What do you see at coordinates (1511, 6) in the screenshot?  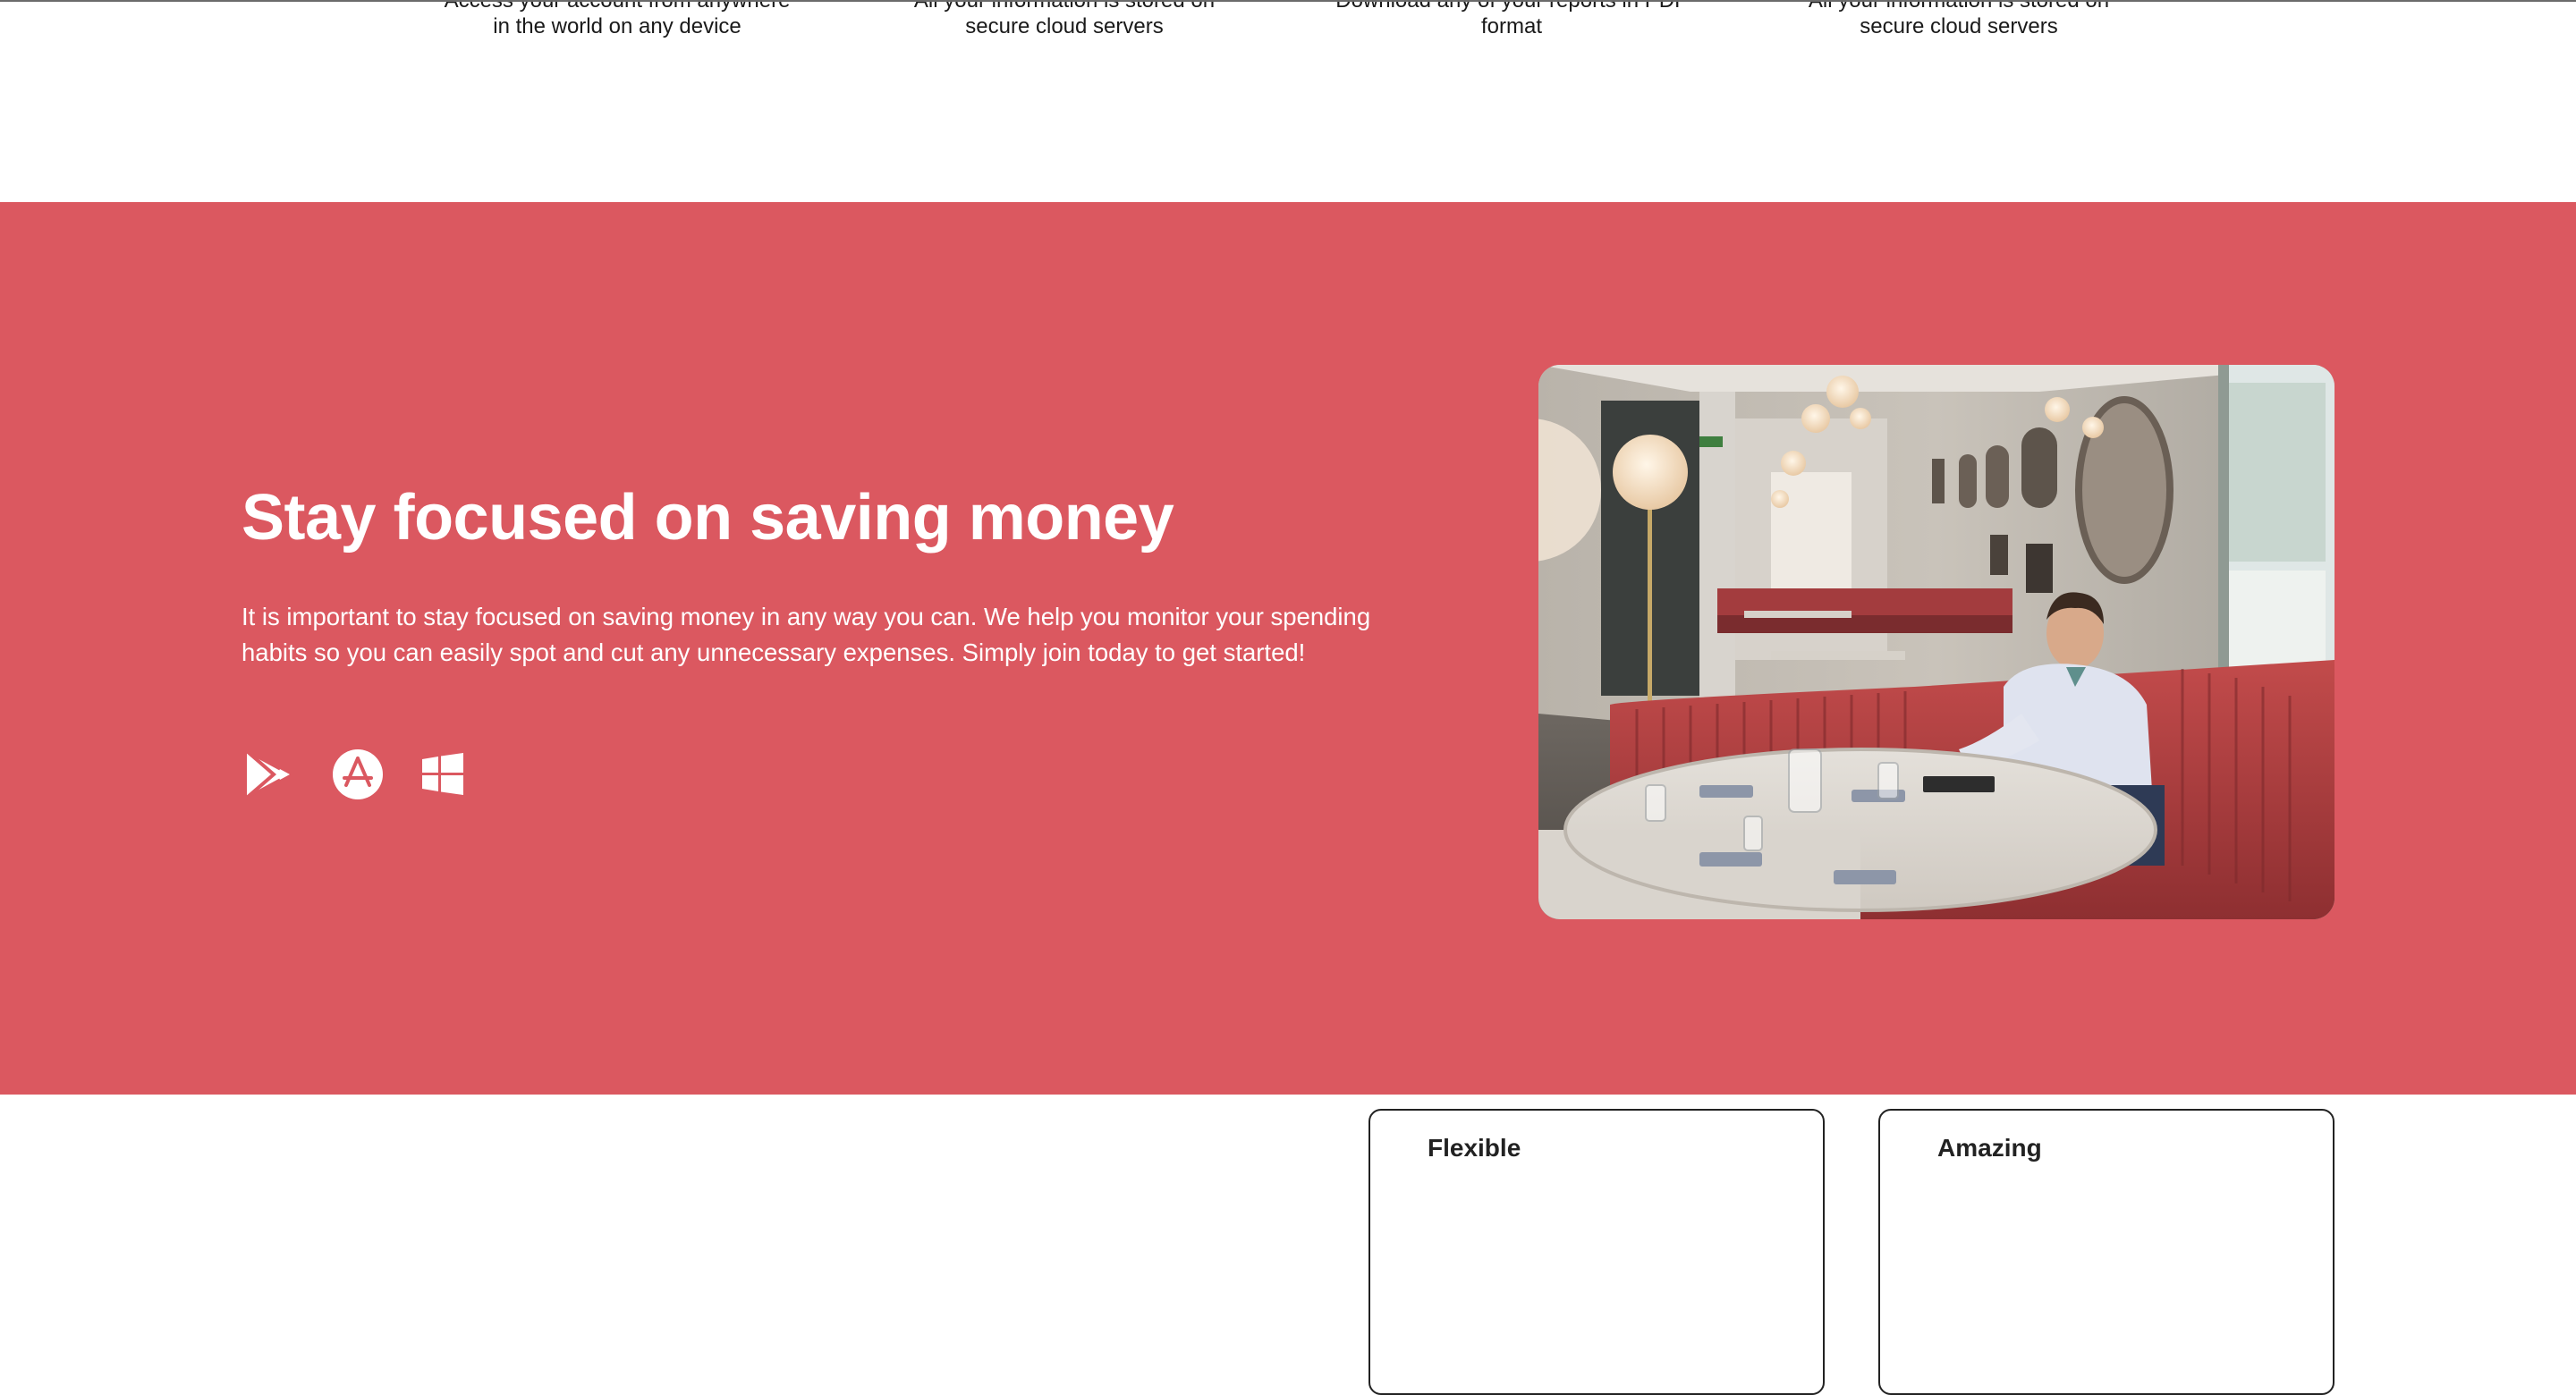 I see `feature-text: Download any of your reports in PDF` at bounding box center [1511, 6].